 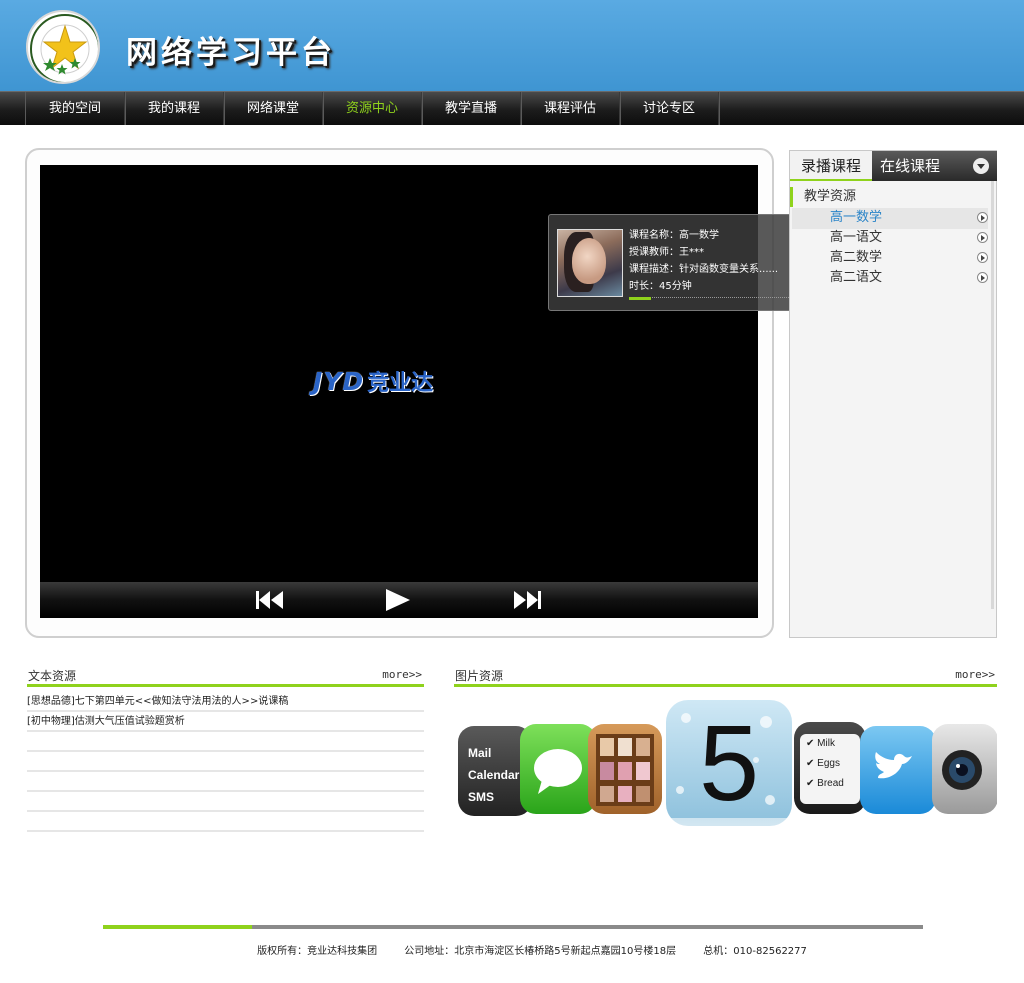 I want to click on image-resources-header: 图片资源 more>>, so click(x=725, y=675).